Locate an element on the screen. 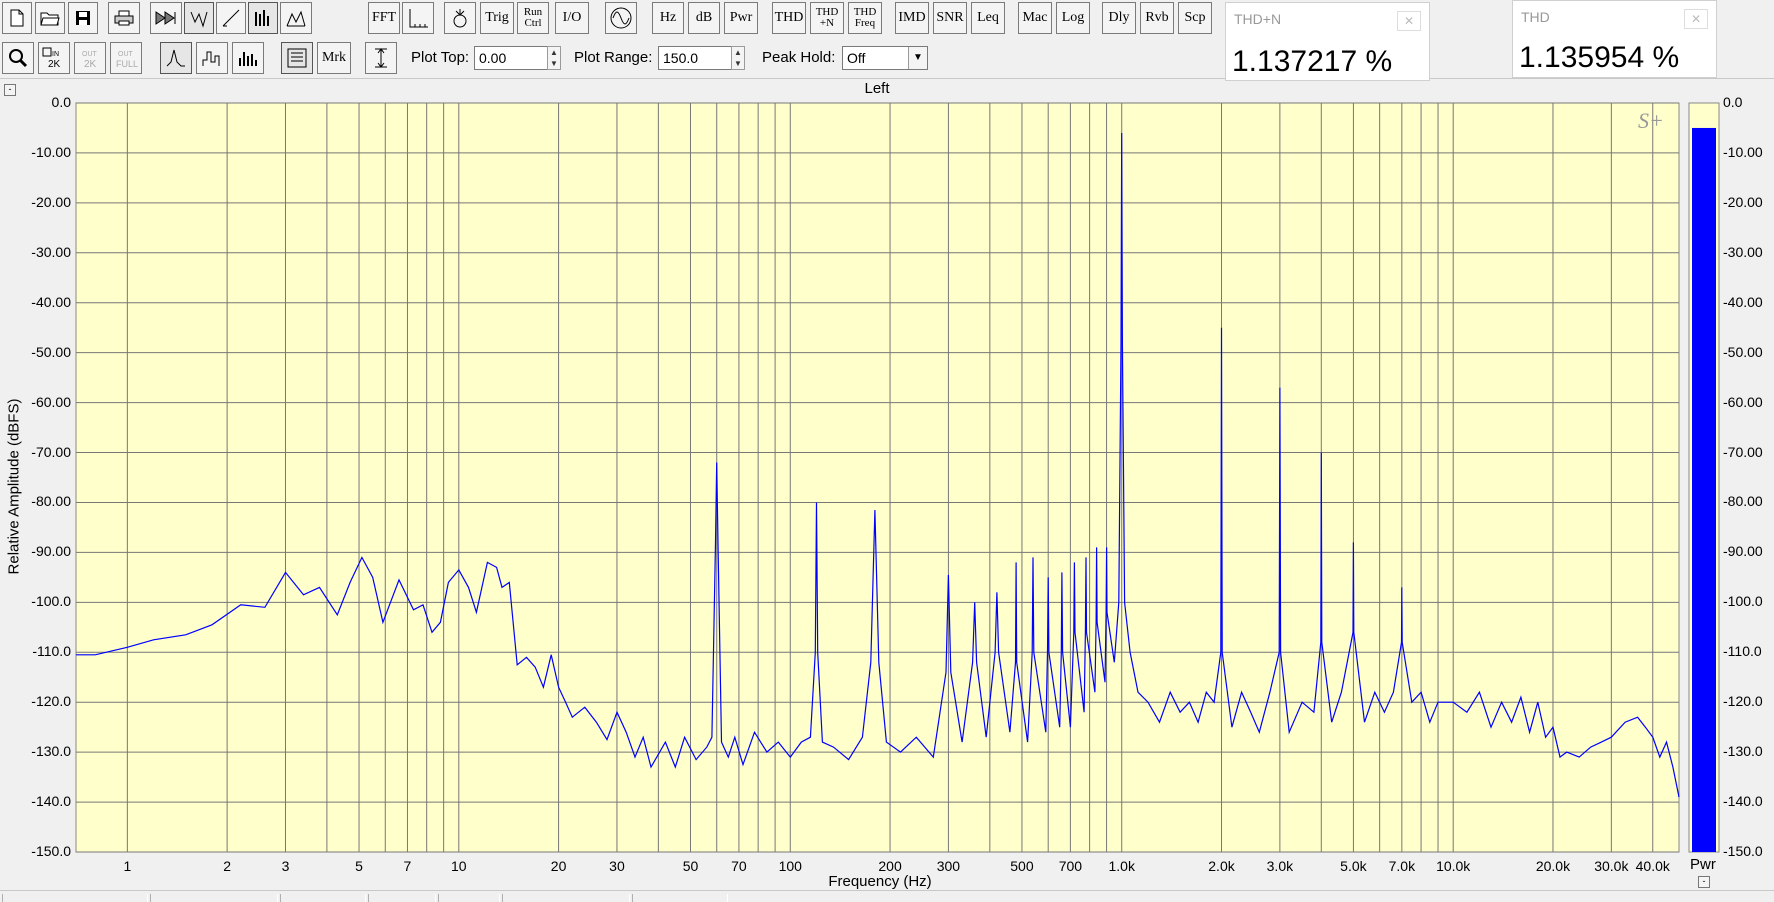  x-tick-label: 500 is located at coordinates (1022, 866).